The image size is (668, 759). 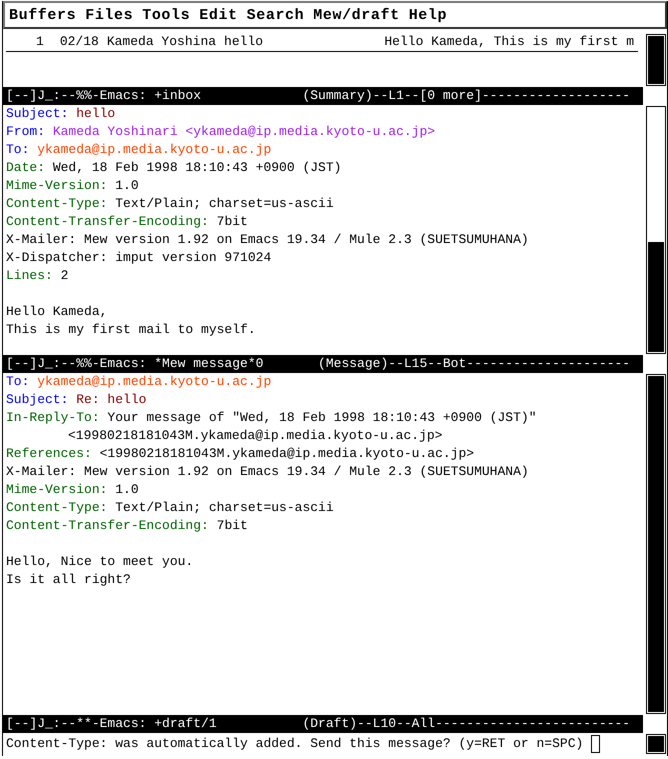 What do you see at coordinates (111, 399) in the screenshot?
I see `header-value: Re: hello` at bounding box center [111, 399].